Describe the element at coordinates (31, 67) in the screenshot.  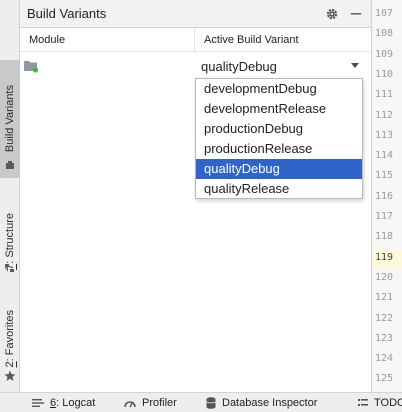
I see `module-folder-icon` at that location.